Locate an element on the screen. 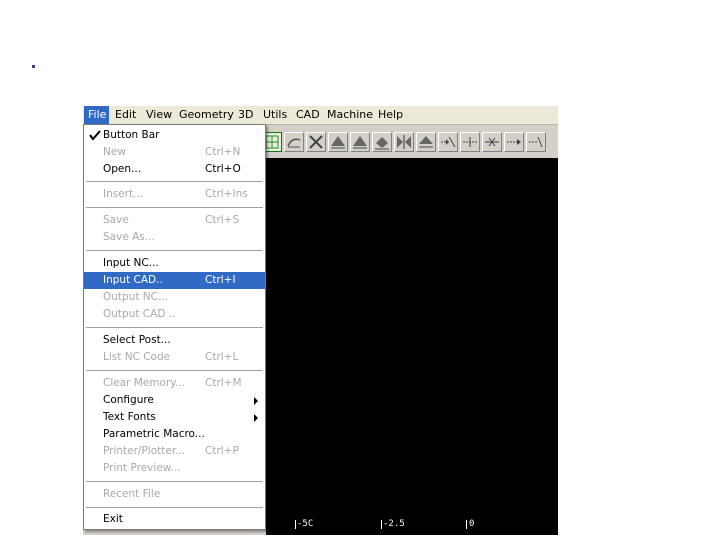 This screenshot has height=540, width=720. menu-item-label: Configure is located at coordinates (128, 400).